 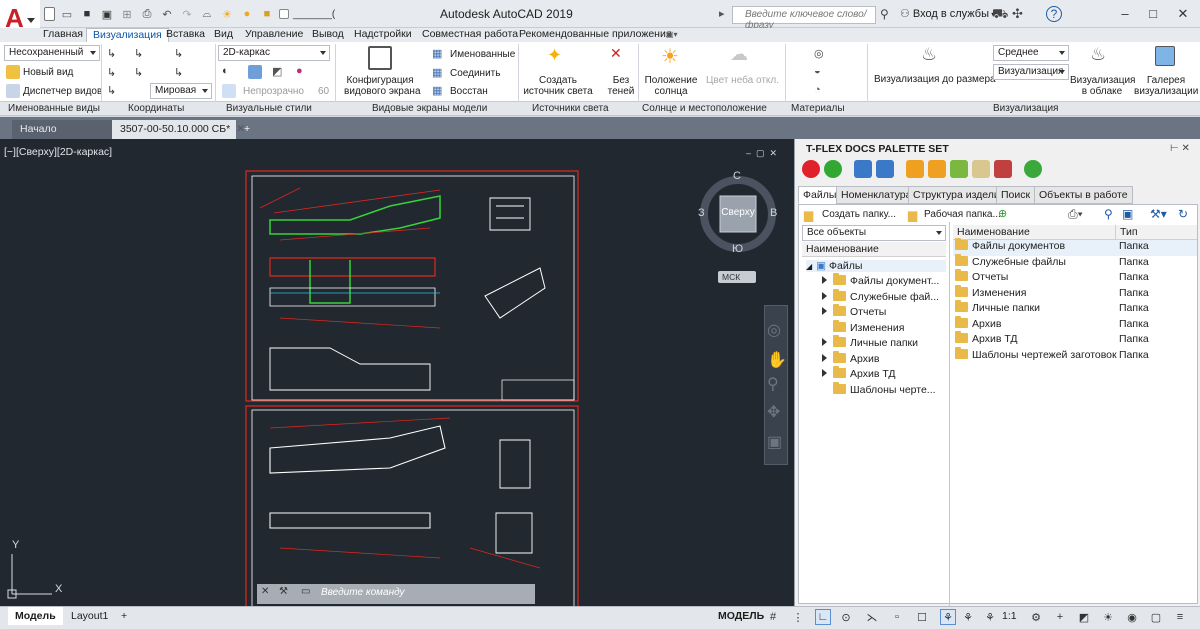 I want to click on tree-header: Наименование, so click(x=874, y=249).